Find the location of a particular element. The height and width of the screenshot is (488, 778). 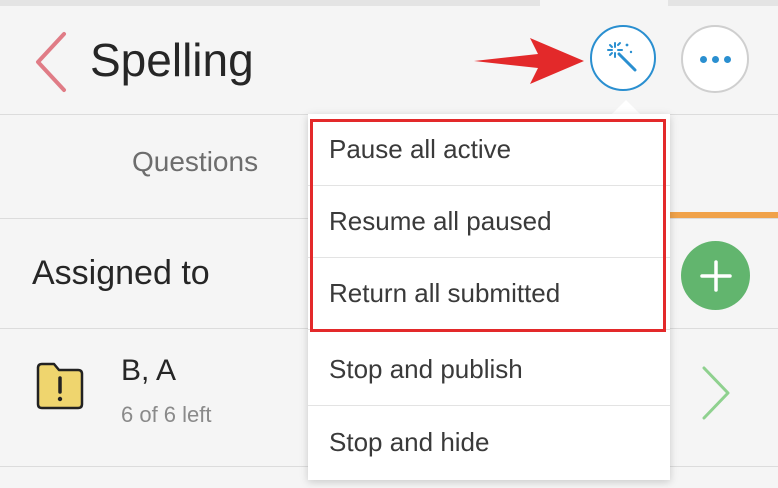

chevron-right-icon is located at coordinates (716, 393).